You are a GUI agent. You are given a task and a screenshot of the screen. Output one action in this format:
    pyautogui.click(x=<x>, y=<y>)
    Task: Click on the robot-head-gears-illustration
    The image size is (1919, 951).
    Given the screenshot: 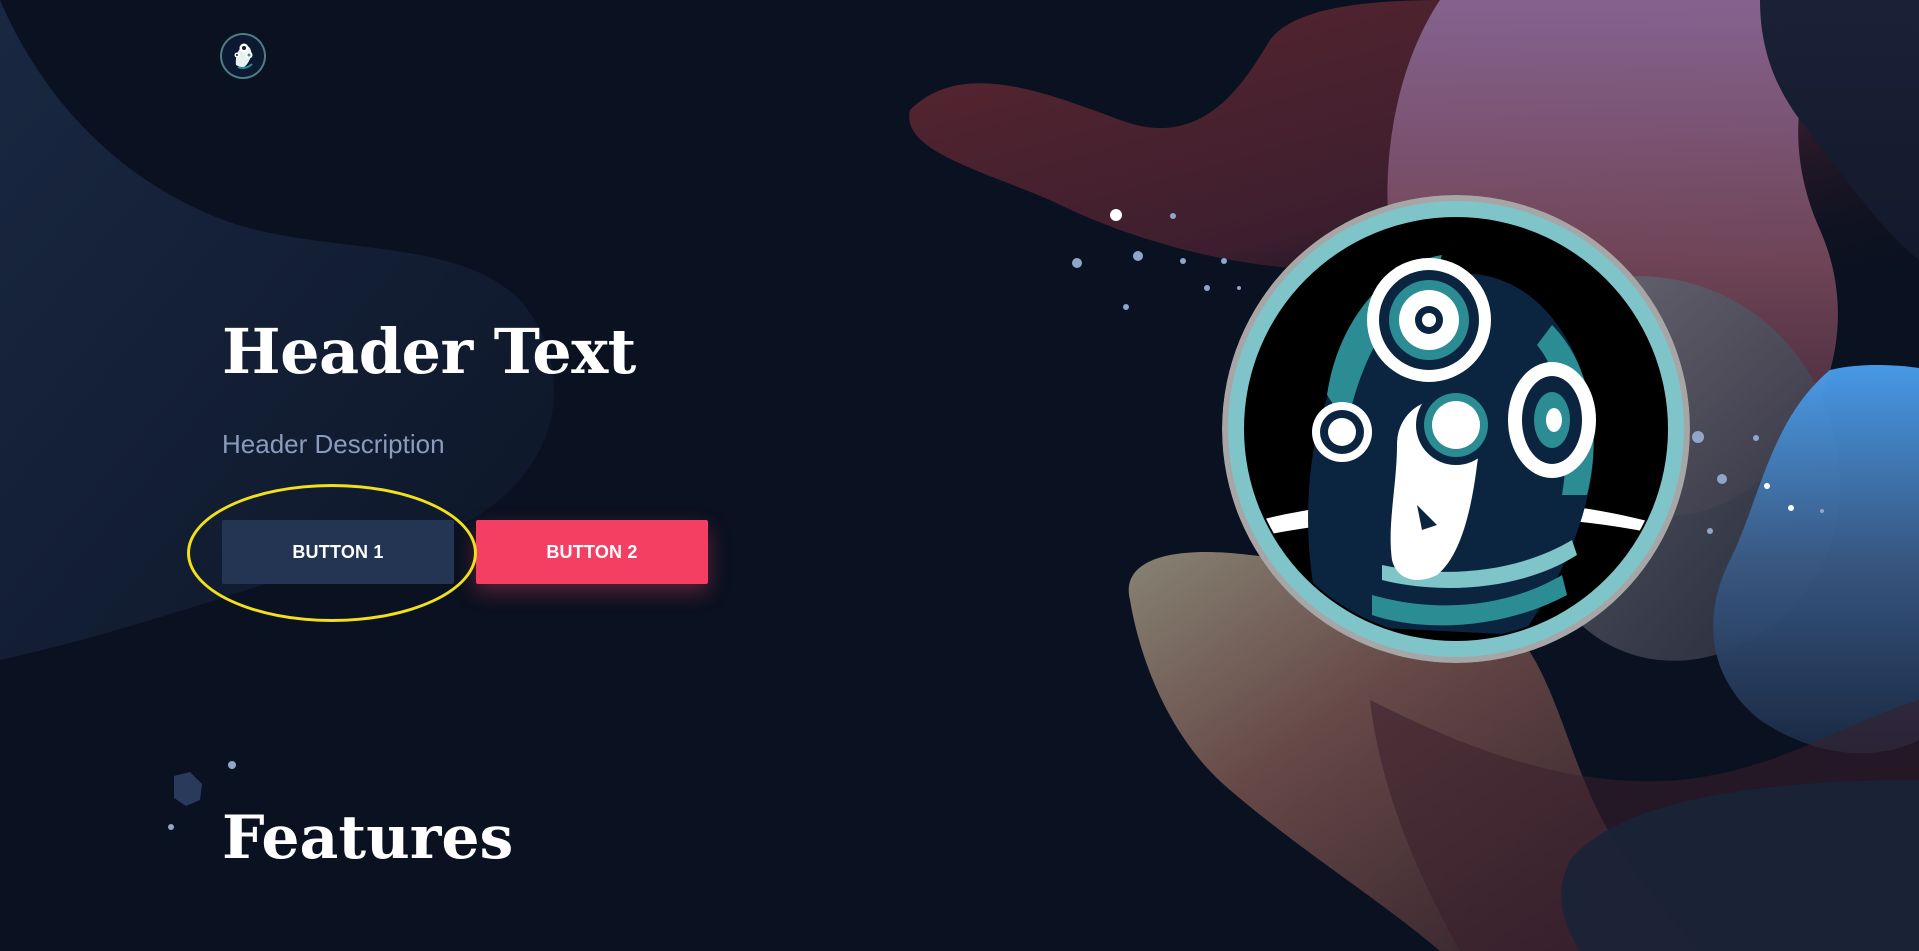 What is the action you would take?
    pyautogui.click(x=1456, y=429)
    